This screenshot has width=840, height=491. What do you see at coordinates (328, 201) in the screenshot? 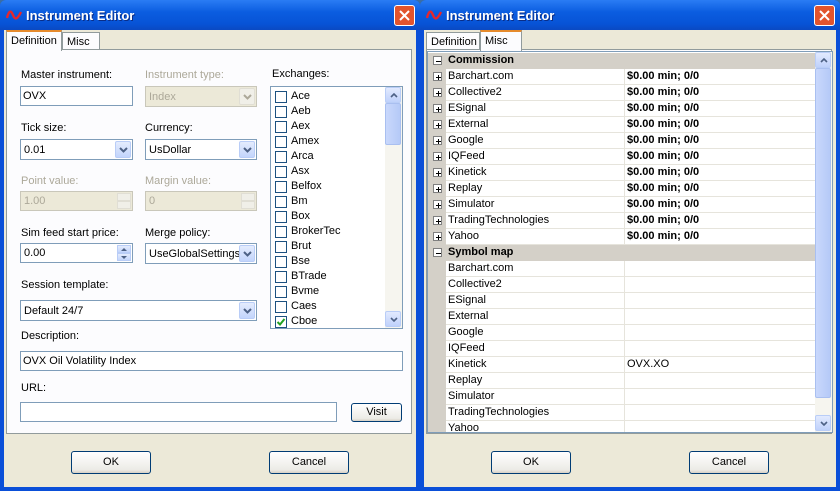
I see `exchange-item: Bm` at bounding box center [328, 201].